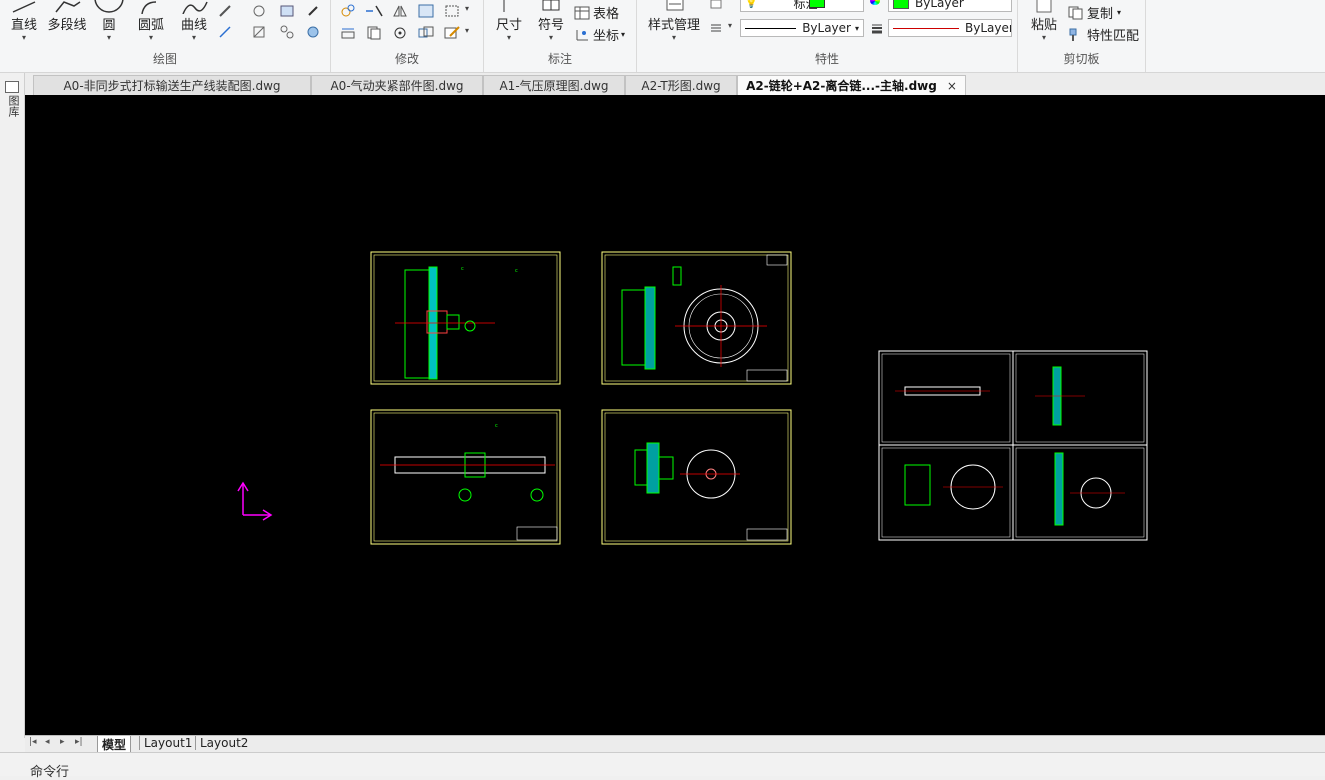 Image resolution: width=1325 pixels, height=780 pixels. I want to click on list-icon, so click(716, 28).